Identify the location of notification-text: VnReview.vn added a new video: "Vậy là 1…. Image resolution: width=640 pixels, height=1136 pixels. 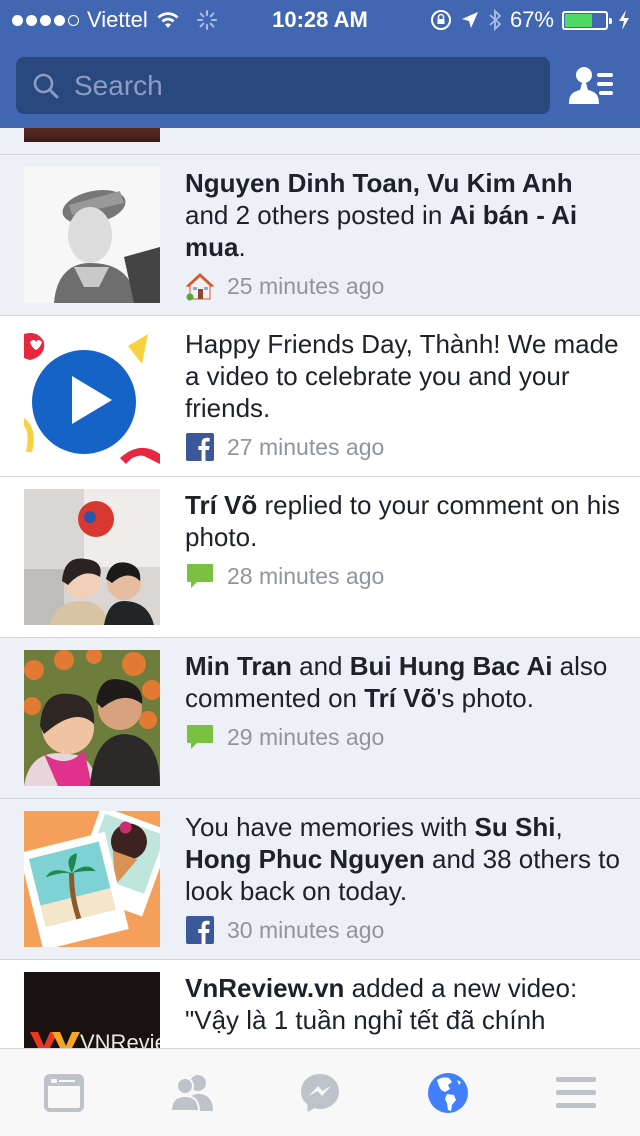
(402, 1004).